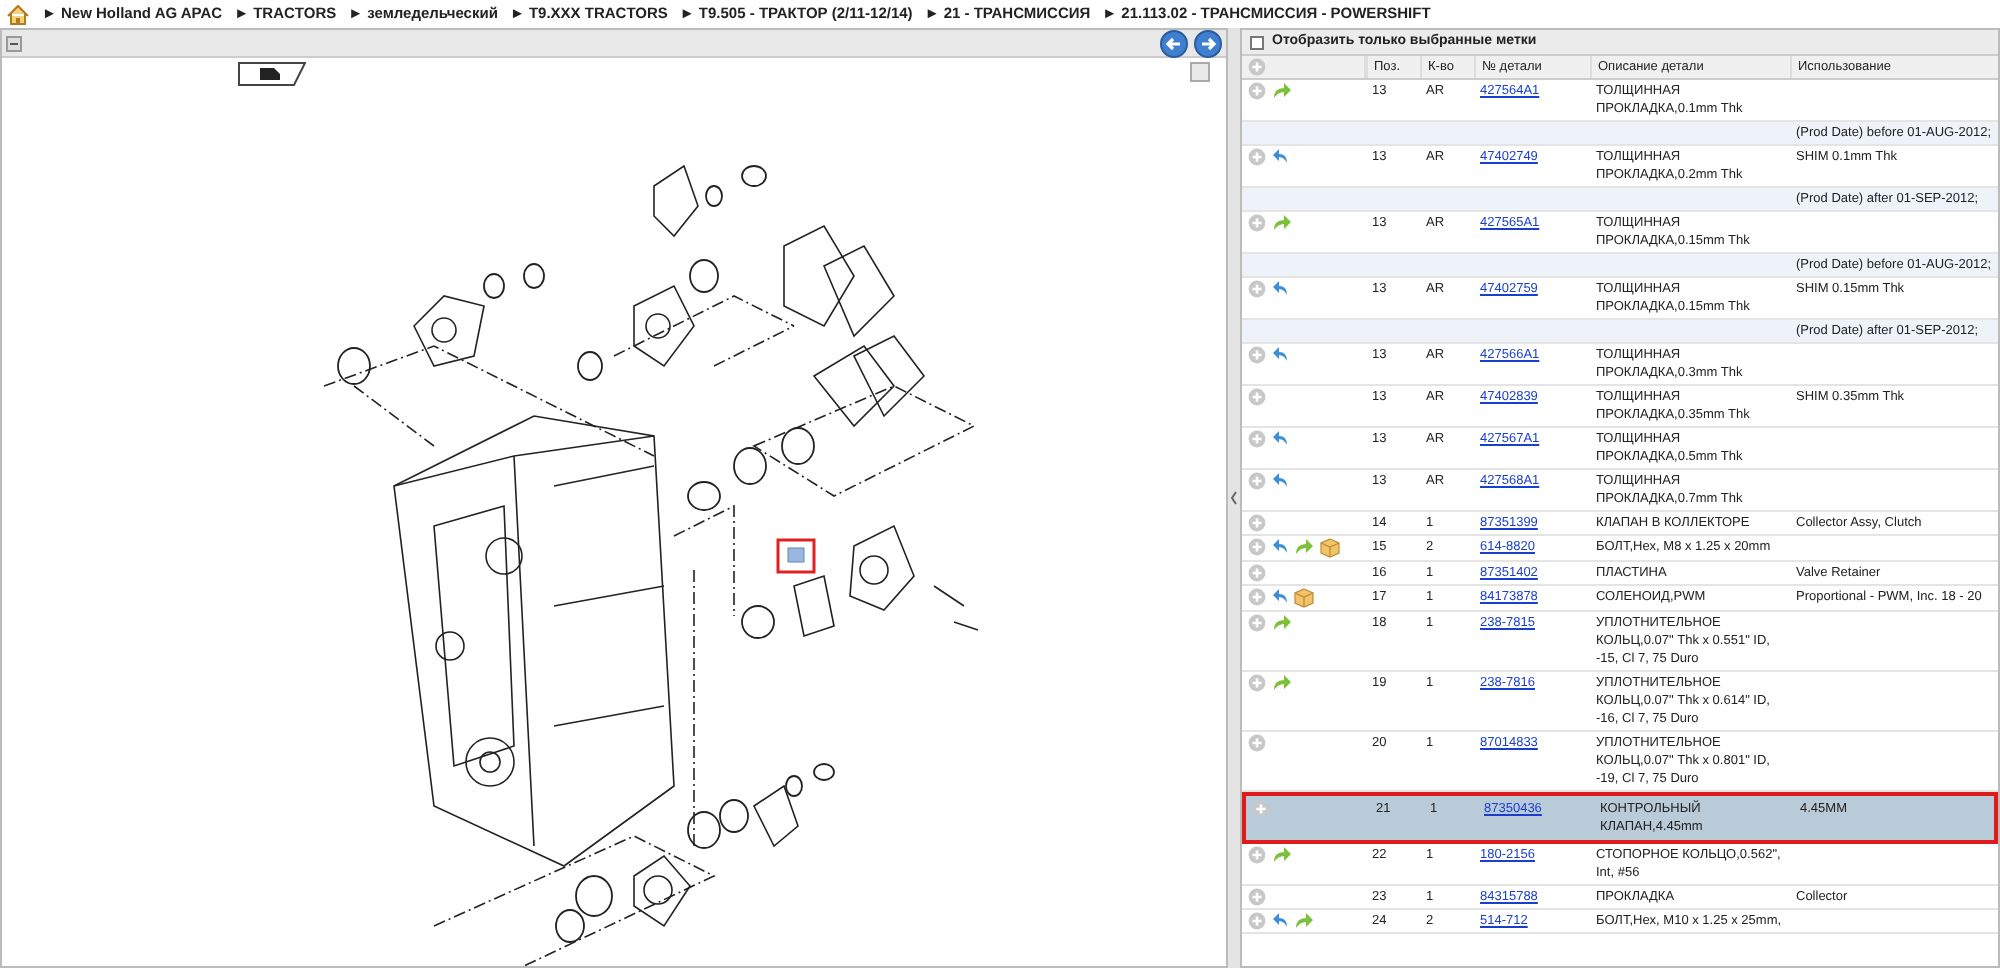 The image size is (2000, 968). I want to click on checkbox-icon, so click(1200, 72).